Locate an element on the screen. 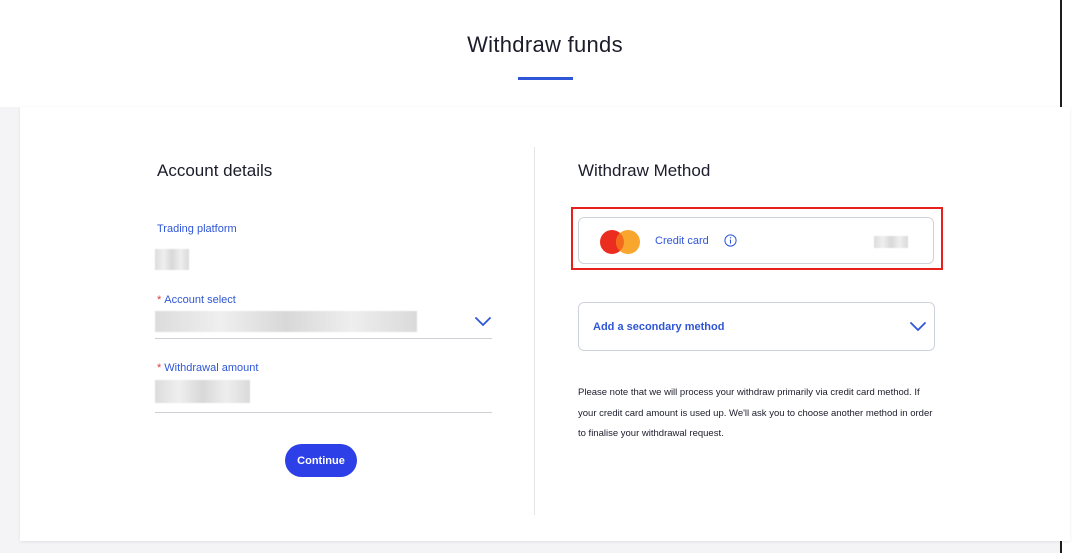  continue-button: Continue is located at coordinates (321, 460).